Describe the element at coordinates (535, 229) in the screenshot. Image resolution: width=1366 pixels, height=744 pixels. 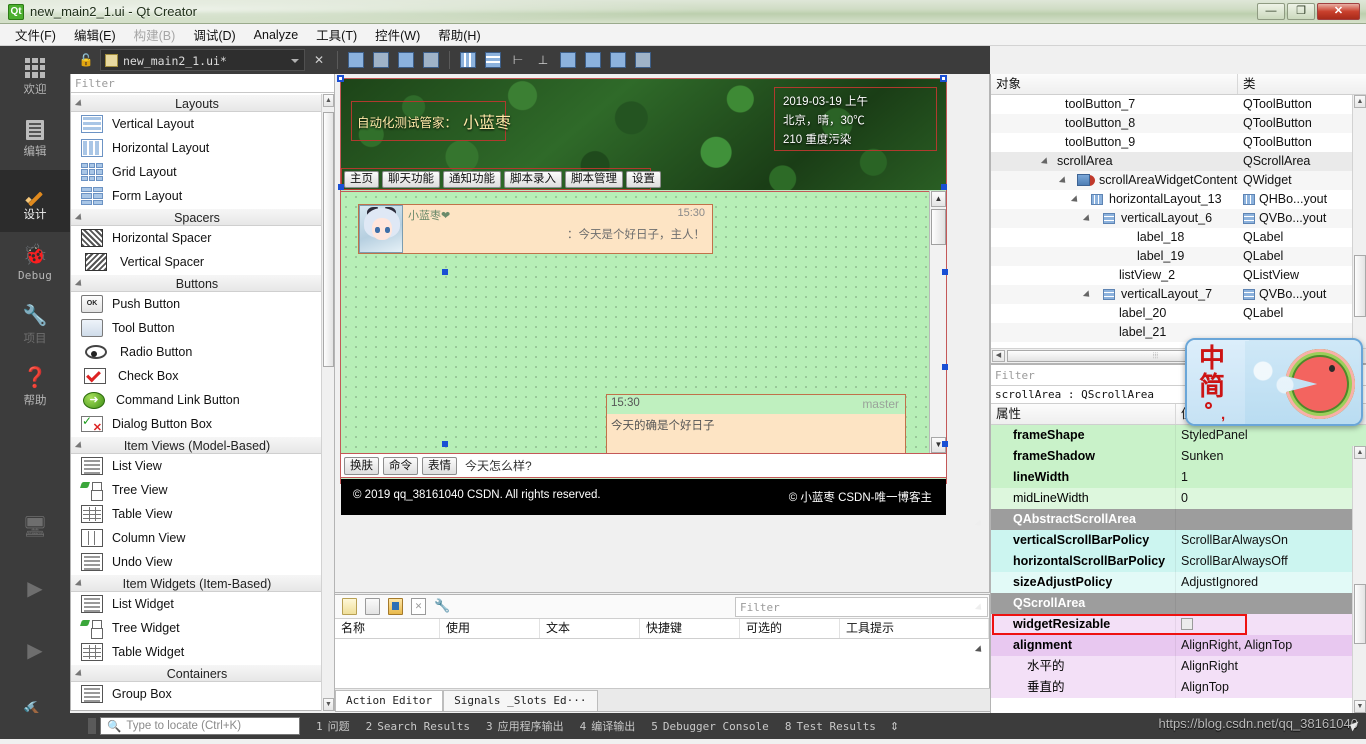
I see `chat-message-incoming: 小蓝枣❤ 15:30 ：今天是个好日子，主人！` at that location.